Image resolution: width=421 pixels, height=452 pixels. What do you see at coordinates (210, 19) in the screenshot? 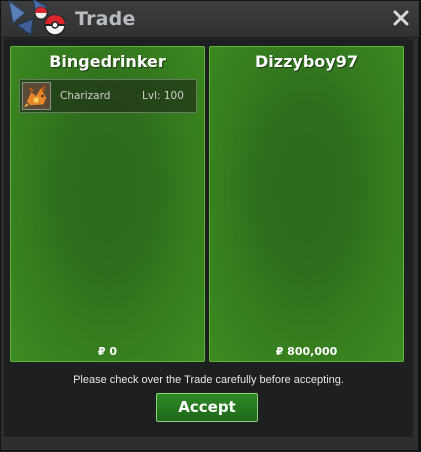
I see `title-bar: Trade` at bounding box center [210, 19].